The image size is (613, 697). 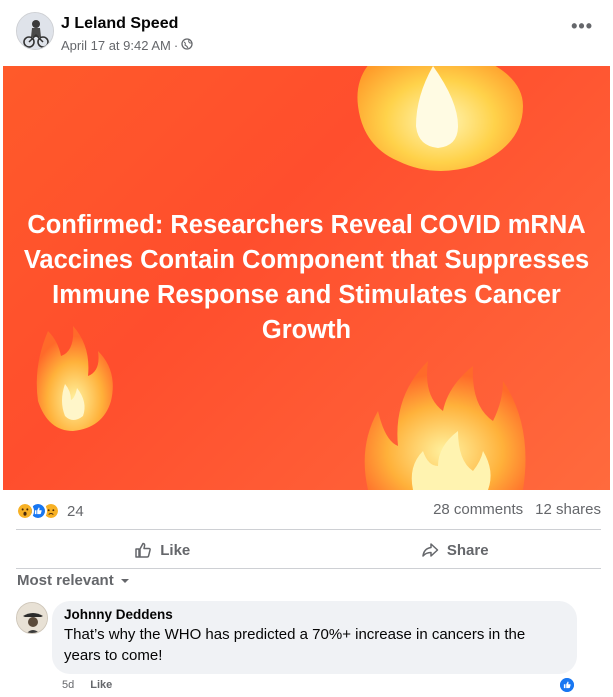 What do you see at coordinates (116, 45) in the screenshot?
I see `post-timestamp: April 17 at 9:42 AM` at bounding box center [116, 45].